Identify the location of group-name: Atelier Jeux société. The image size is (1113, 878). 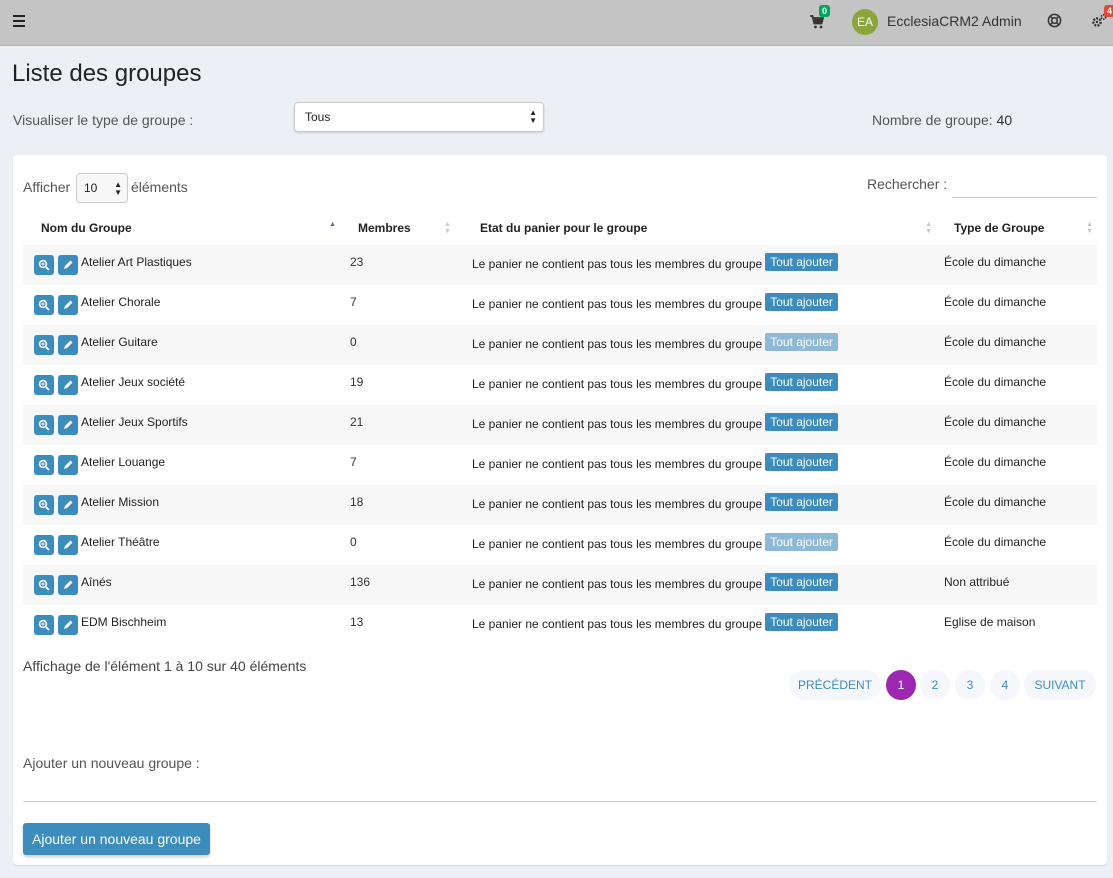
(133, 382).